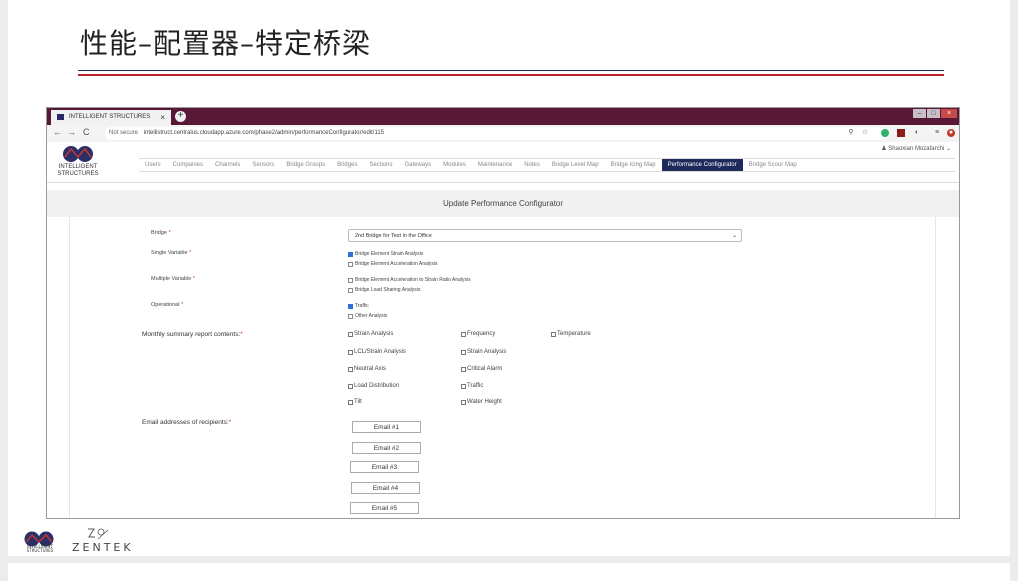 The image size is (1018, 581). Describe the element at coordinates (919, 113) in the screenshot. I see `minimize-icon: –` at that location.